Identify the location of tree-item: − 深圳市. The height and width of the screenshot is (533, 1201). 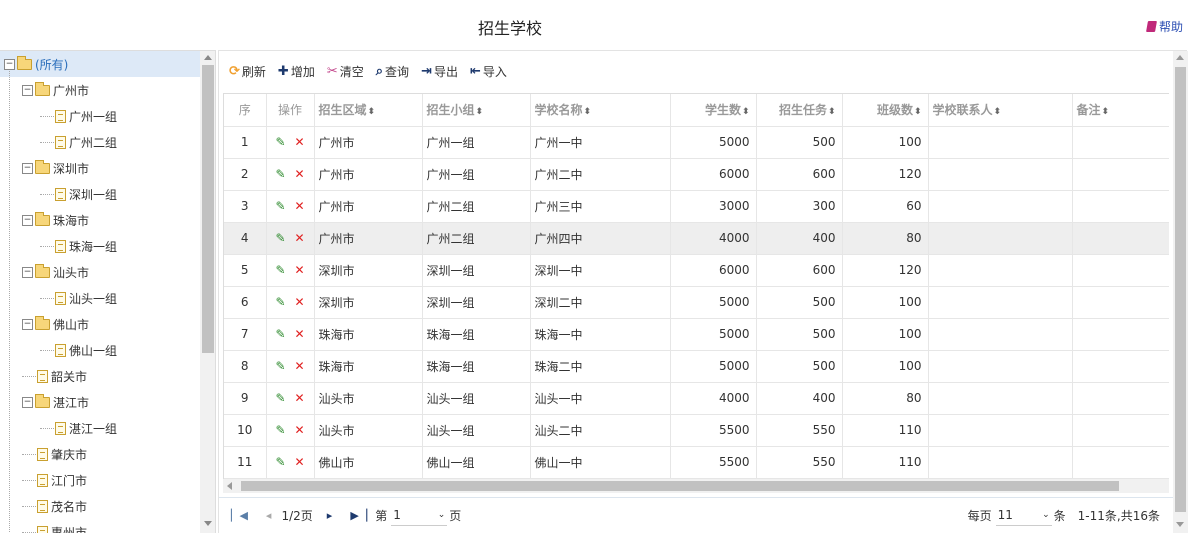
(100, 168).